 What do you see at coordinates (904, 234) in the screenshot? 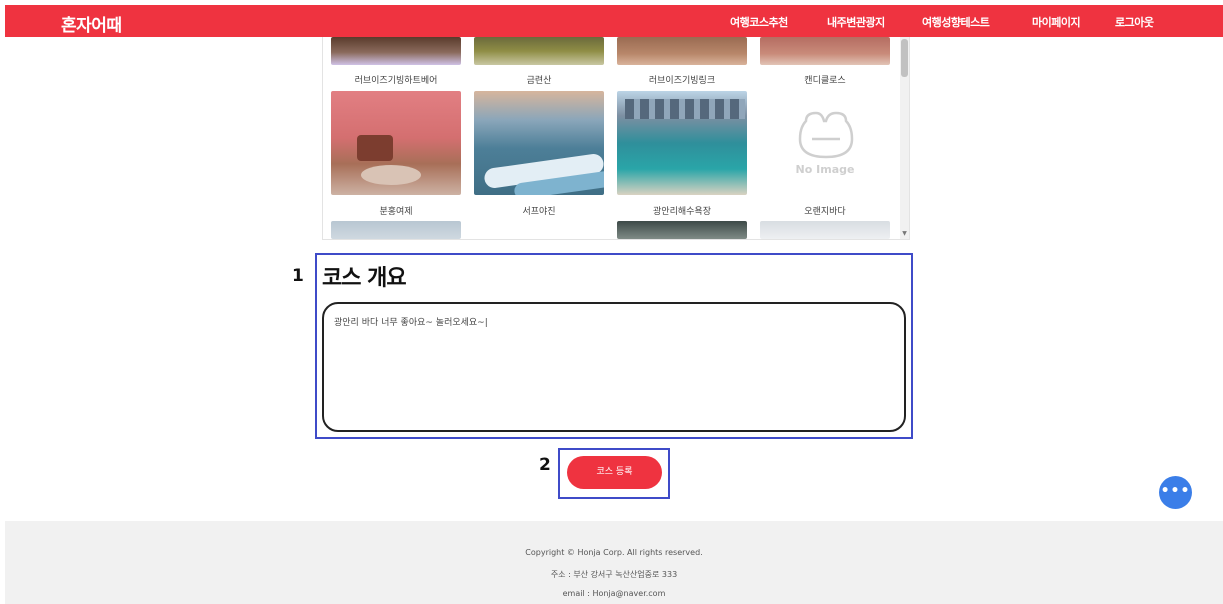
I see `scroll-down-arrow: ▼` at bounding box center [904, 234].